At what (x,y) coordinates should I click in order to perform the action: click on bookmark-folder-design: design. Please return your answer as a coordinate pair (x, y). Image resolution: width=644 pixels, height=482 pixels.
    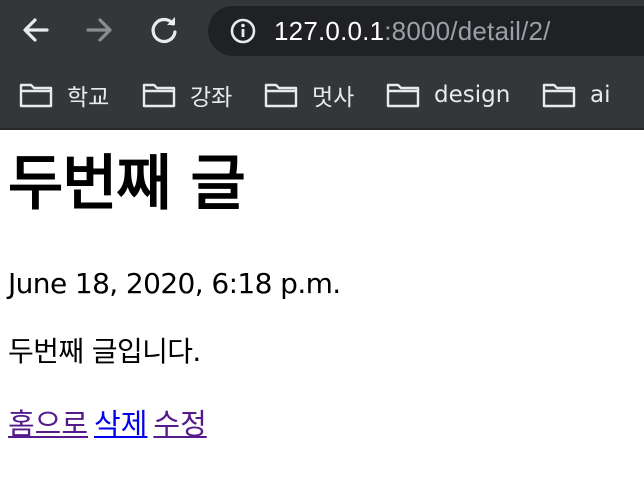
    Looking at the image, I should click on (448, 95).